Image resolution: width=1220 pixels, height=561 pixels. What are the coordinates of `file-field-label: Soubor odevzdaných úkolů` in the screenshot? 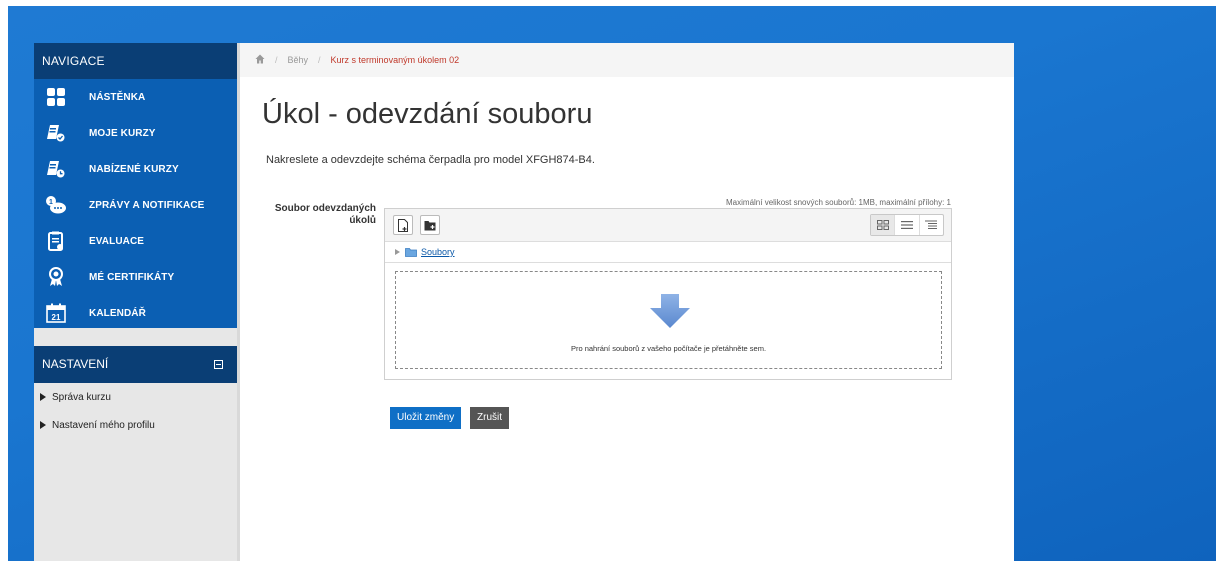 It's located at (325, 214).